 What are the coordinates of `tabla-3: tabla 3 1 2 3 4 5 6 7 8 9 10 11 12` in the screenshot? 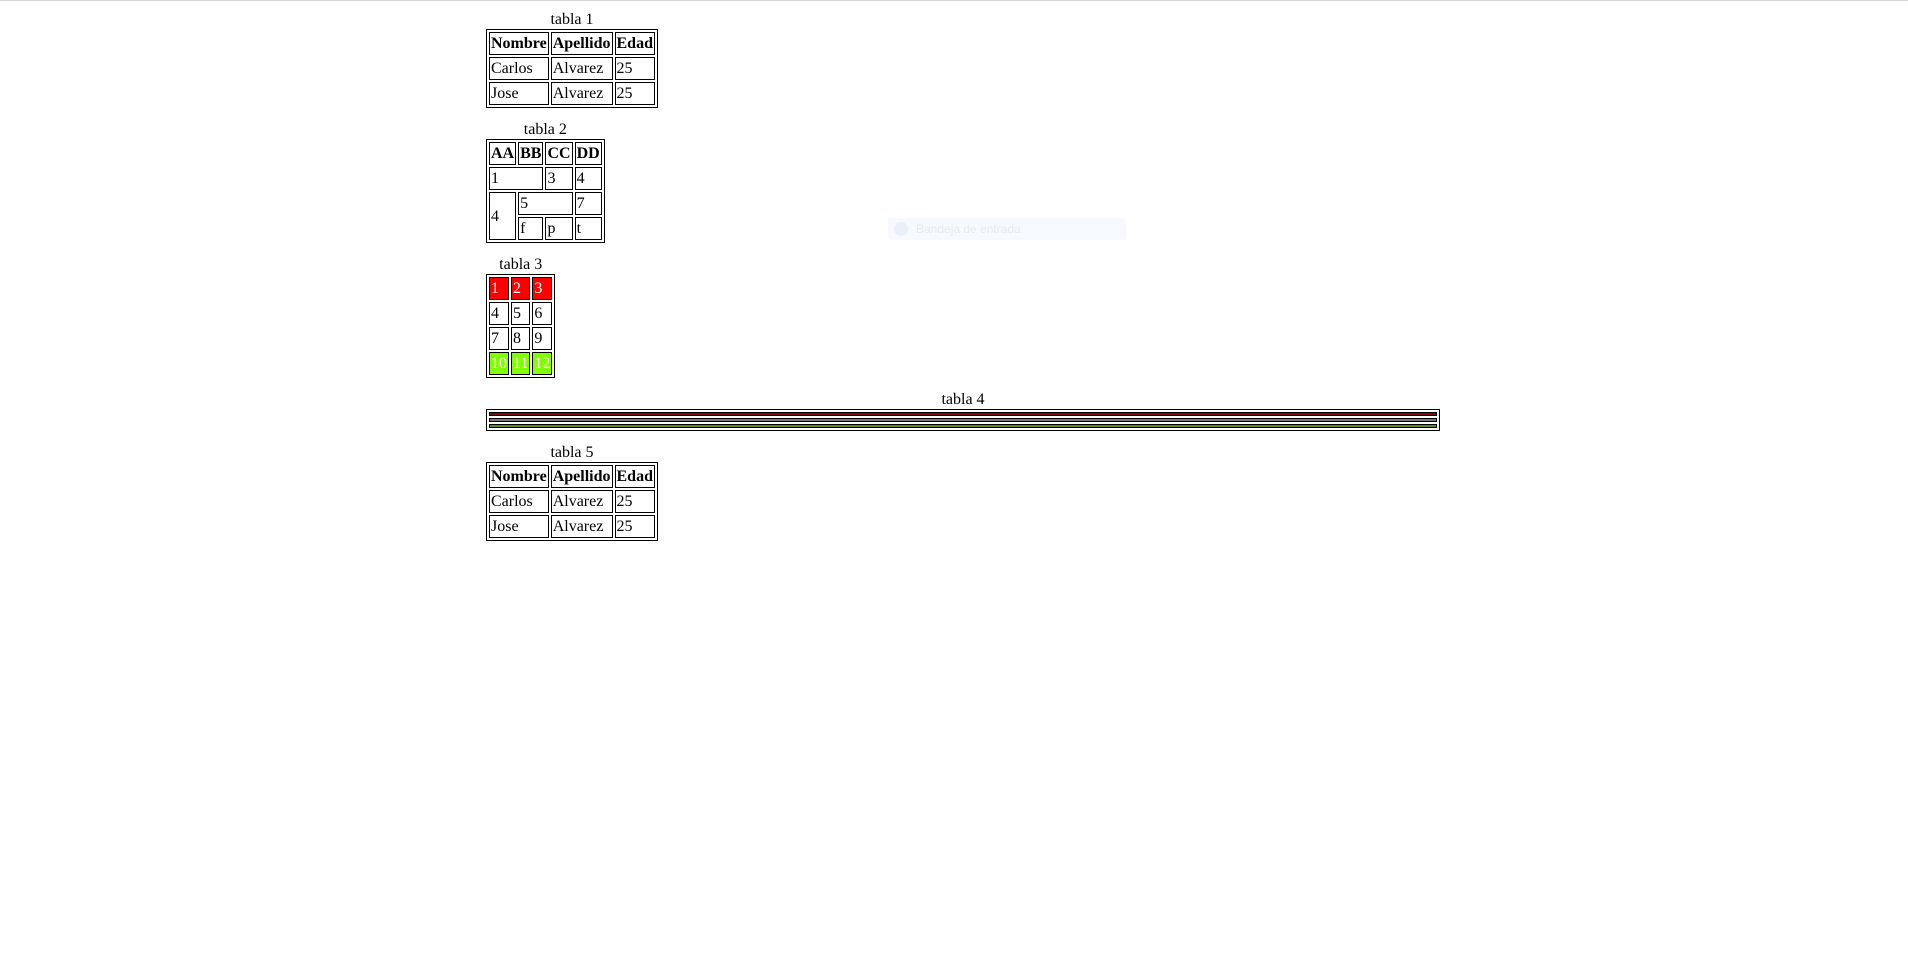 It's located at (521, 316).